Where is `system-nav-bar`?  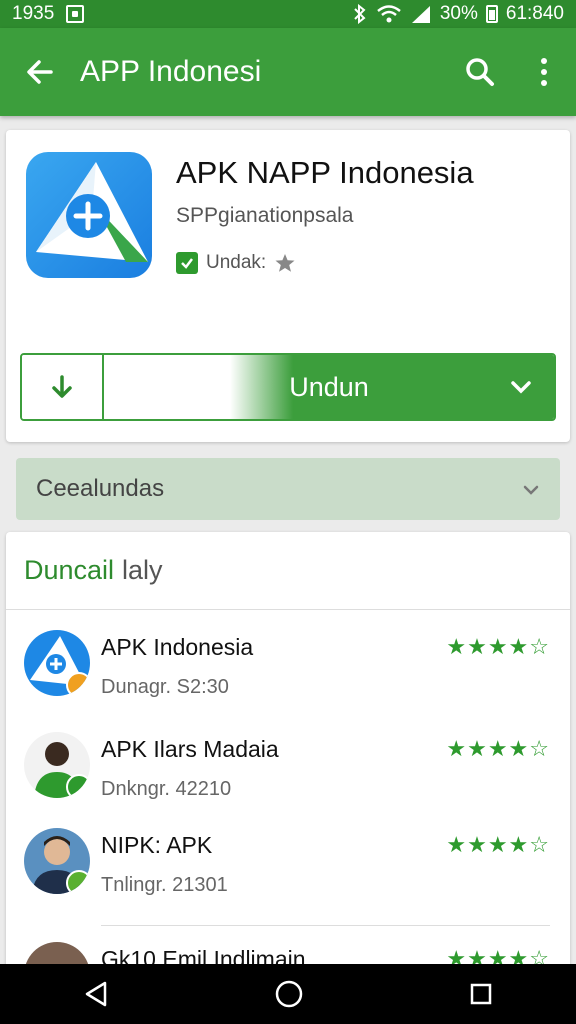 system-nav-bar is located at coordinates (288, 994).